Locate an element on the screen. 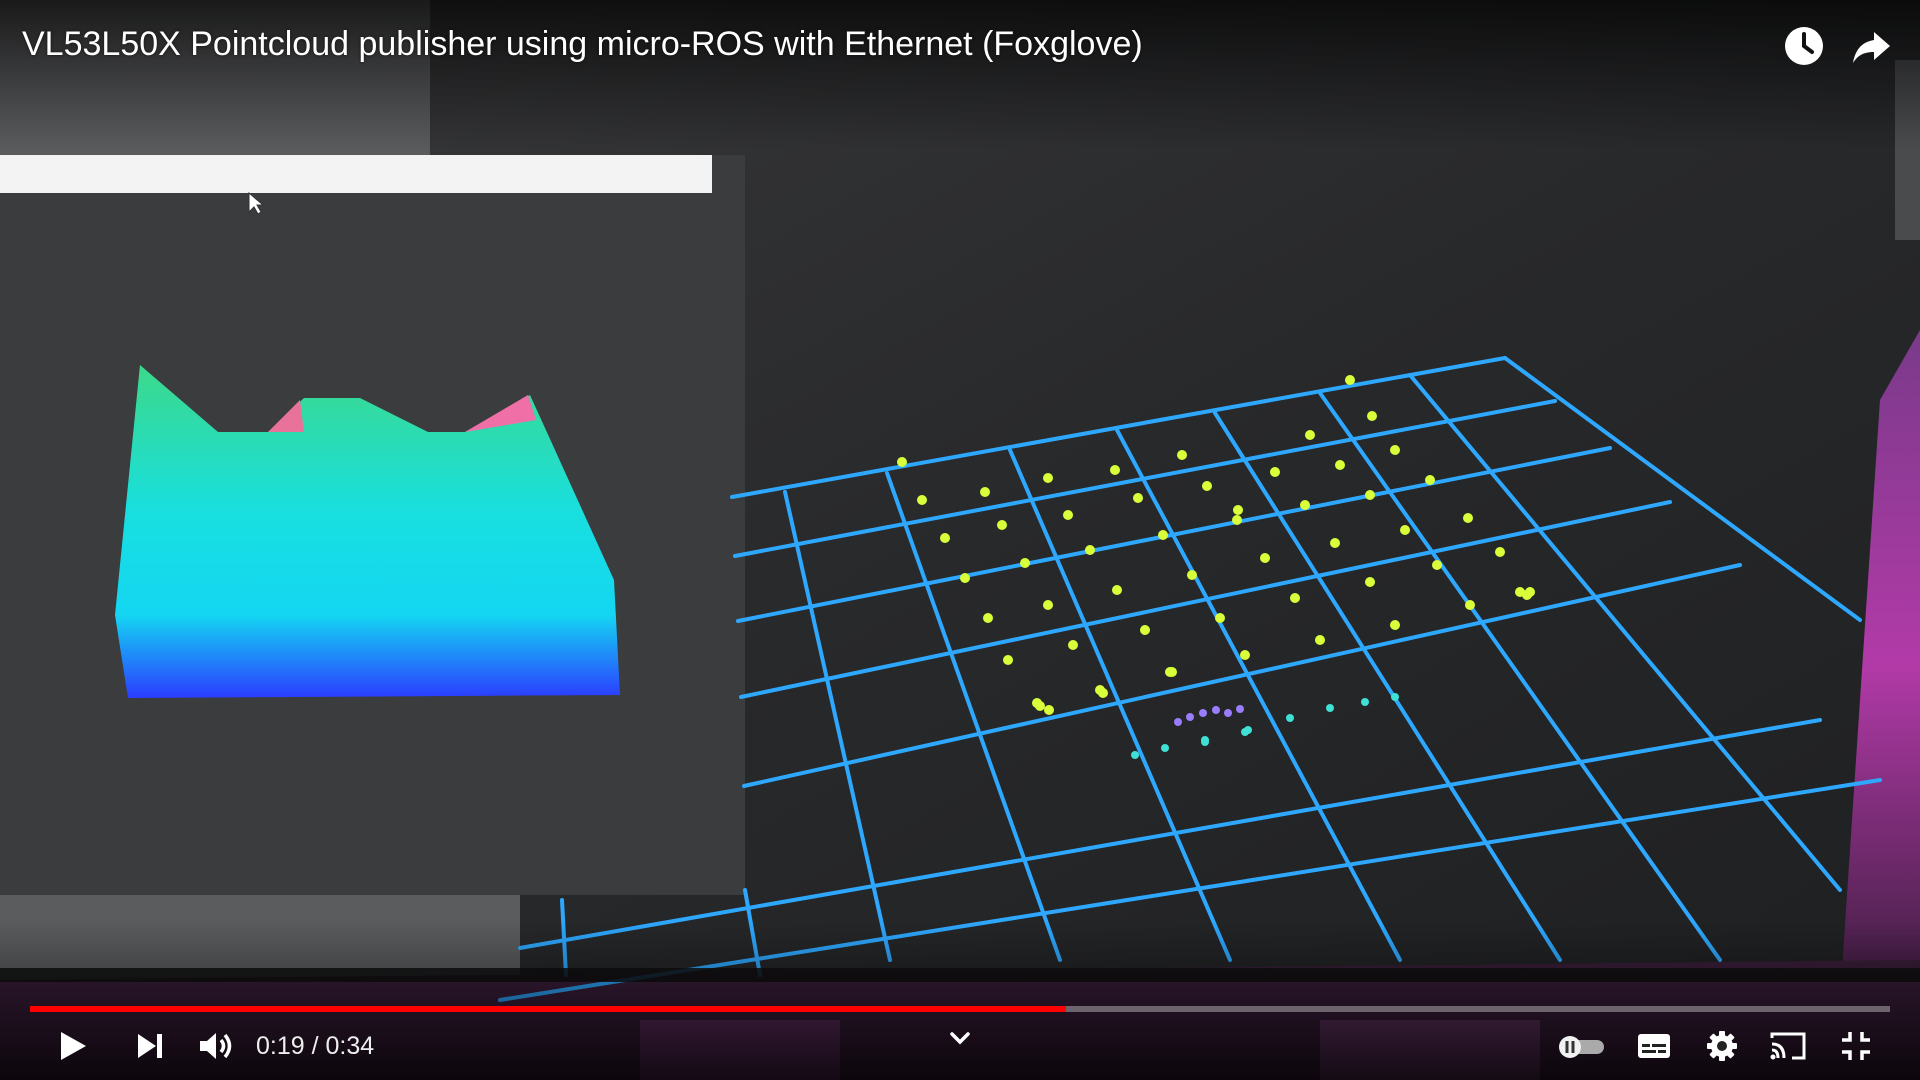 The image size is (1920, 1080). plot-window-titlebar is located at coordinates (356, 174).